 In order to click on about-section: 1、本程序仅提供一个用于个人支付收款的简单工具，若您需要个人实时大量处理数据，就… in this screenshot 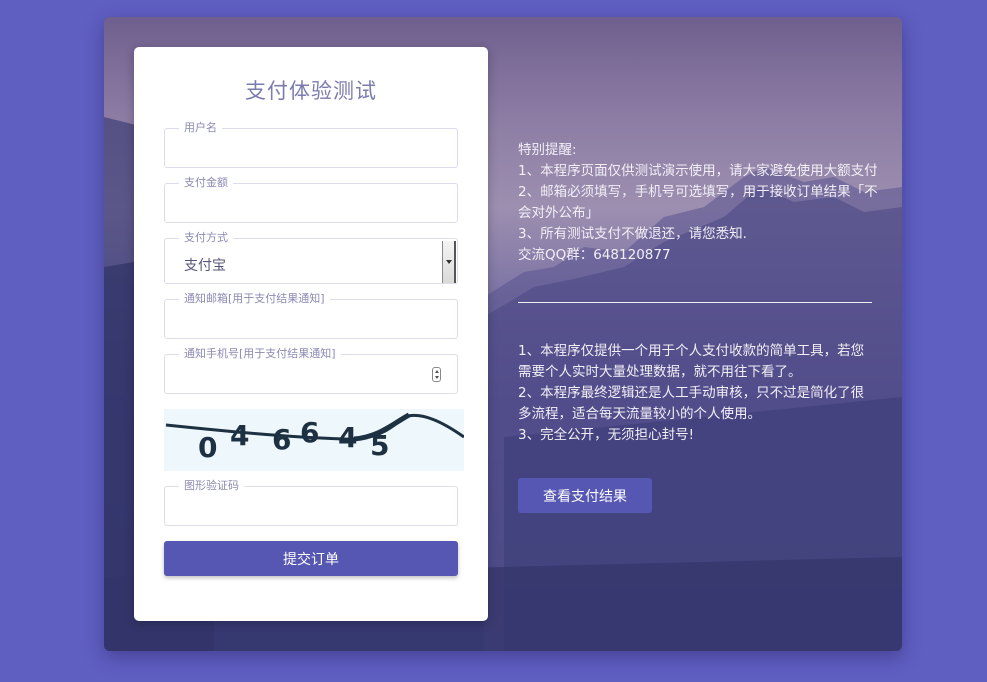, I will do `click(694, 393)`.